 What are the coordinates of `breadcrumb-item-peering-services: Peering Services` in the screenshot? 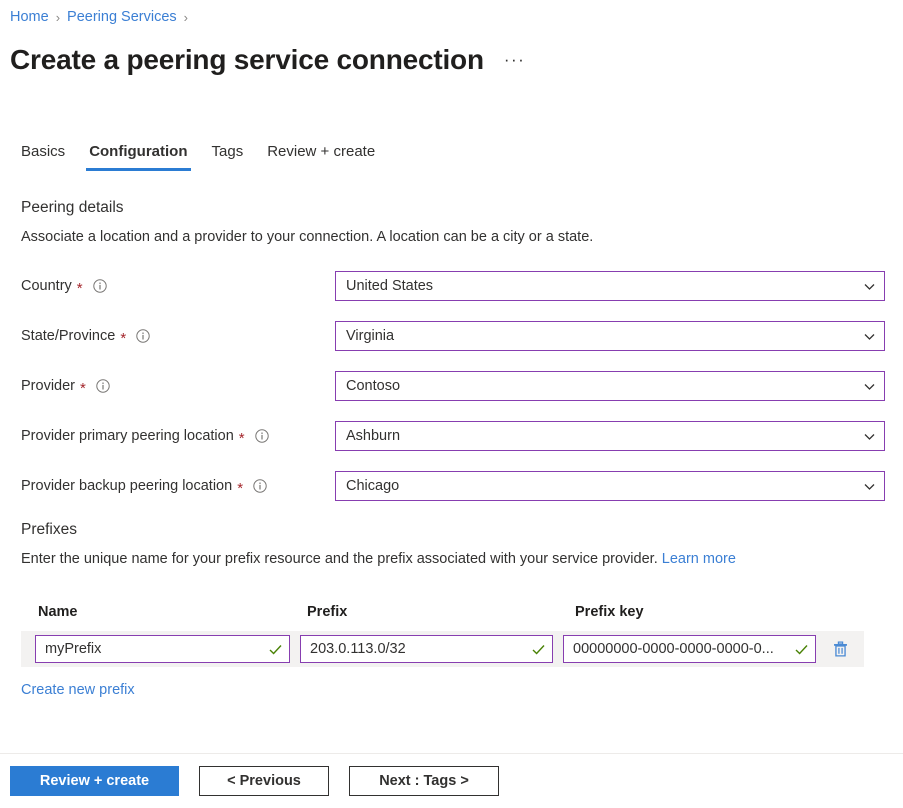 It's located at (122, 17).